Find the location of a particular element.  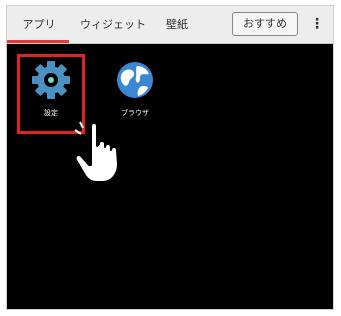

tab-widgets: ウィジェット is located at coordinates (113, 24).